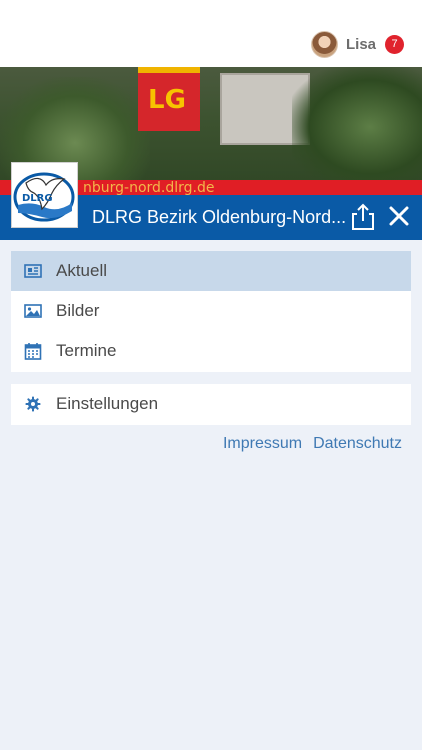 The height and width of the screenshot is (750, 422). What do you see at coordinates (211, 33) in the screenshot?
I see `top-bar: Lisa 7` at bounding box center [211, 33].